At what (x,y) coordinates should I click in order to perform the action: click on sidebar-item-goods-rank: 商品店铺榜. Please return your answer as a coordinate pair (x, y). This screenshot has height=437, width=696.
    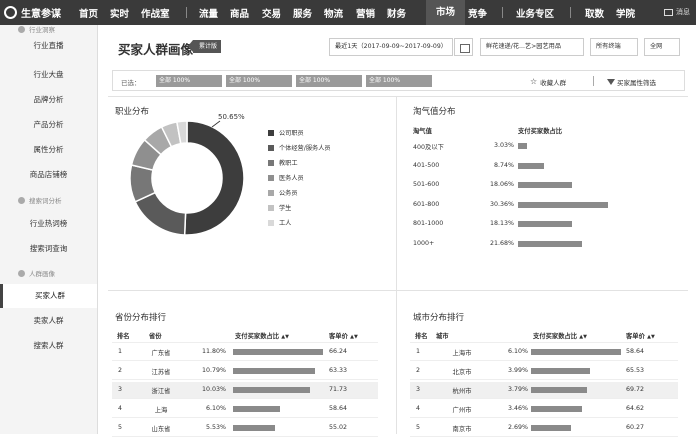
    Looking at the image, I should click on (48, 175).